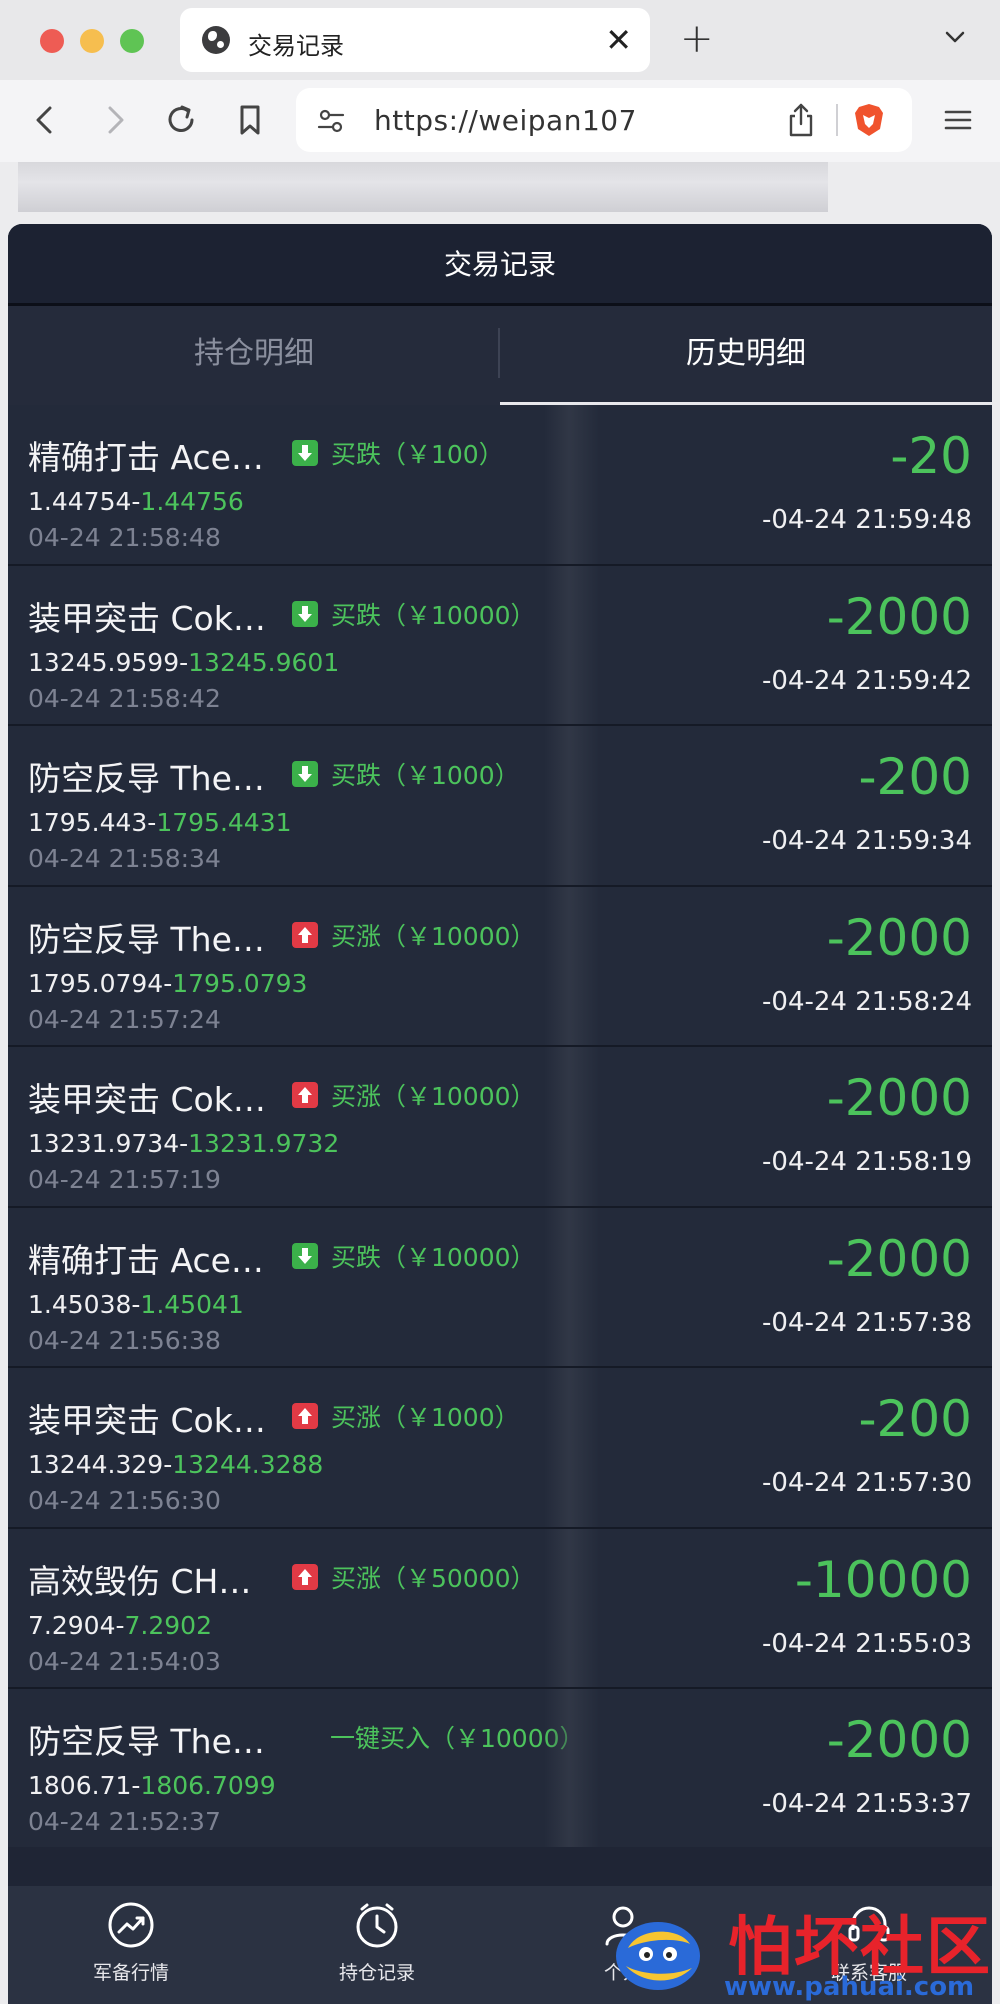 This screenshot has width=1000, height=2004. Describe the element at coordinates (423, 187) in the screenshot. I see `blurred-banner` at that location.